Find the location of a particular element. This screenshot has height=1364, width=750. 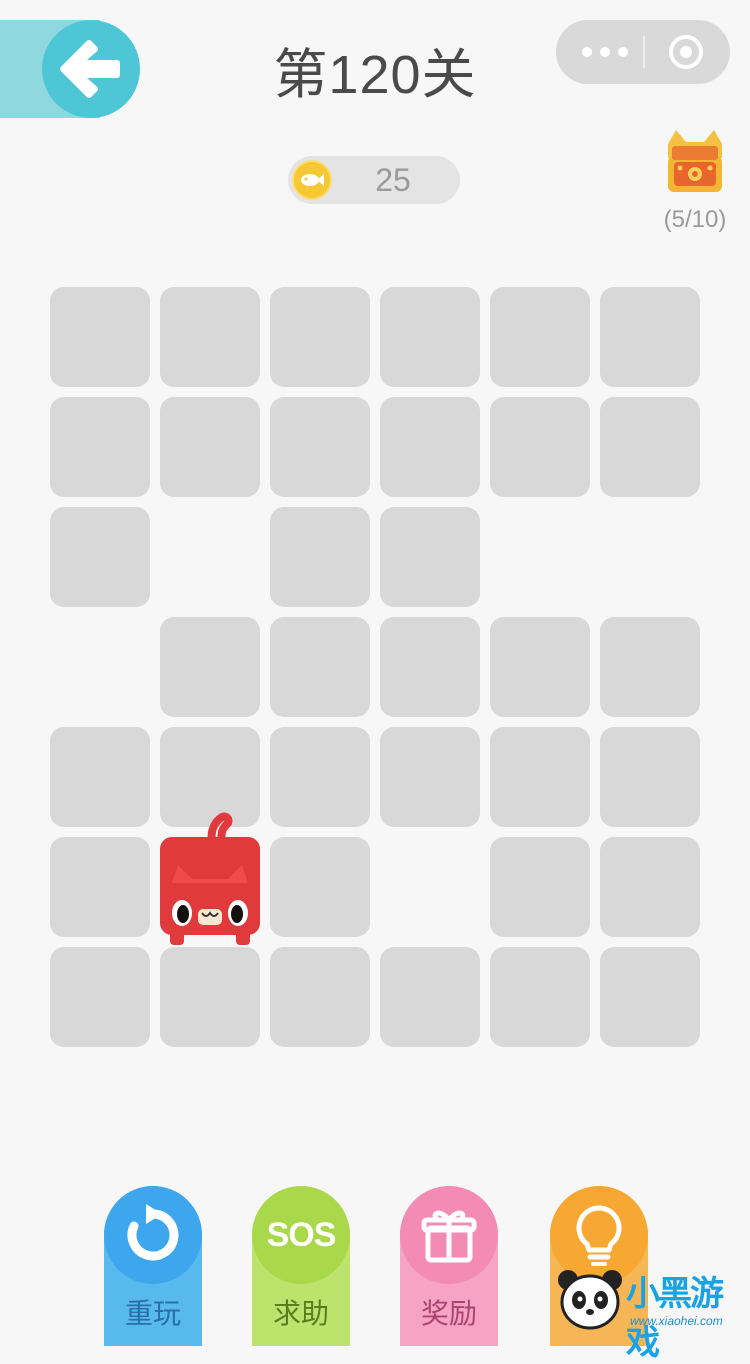

sos-label: 求助 is located at coordinates (300, 1313).